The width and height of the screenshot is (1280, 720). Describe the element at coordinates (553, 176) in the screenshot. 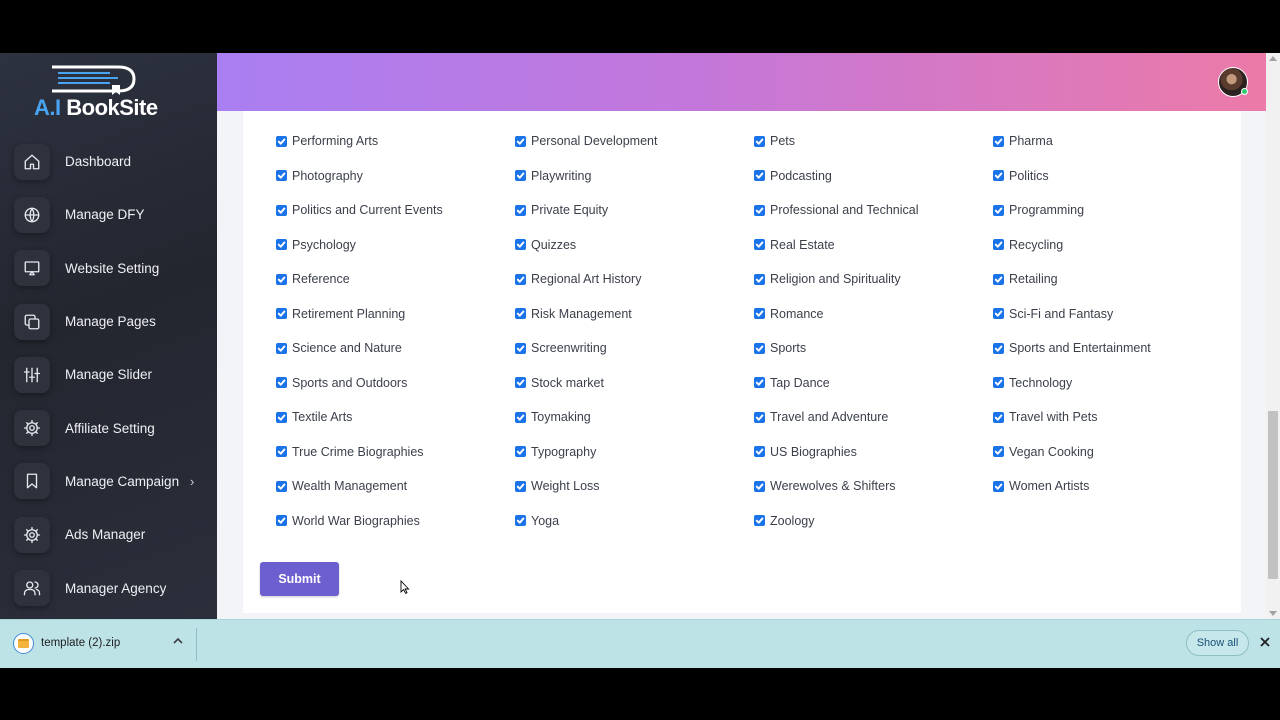

I see `category-checkbox-item: Playwriting` at that location.